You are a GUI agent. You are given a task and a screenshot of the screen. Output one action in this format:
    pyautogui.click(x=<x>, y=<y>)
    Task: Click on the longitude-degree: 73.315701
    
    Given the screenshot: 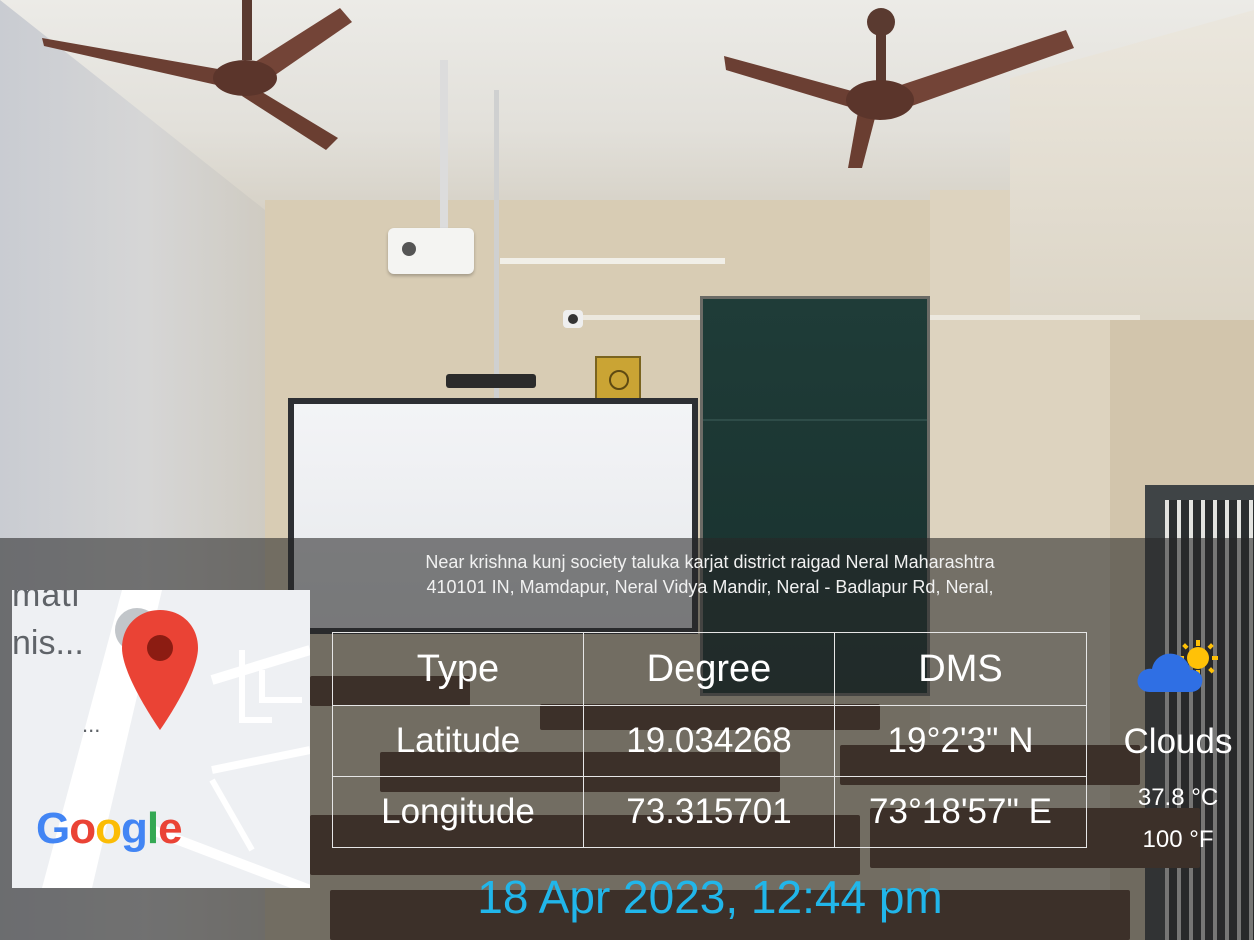 What is the action you would take?
    pyautogui.click(x=709, y=812)
    